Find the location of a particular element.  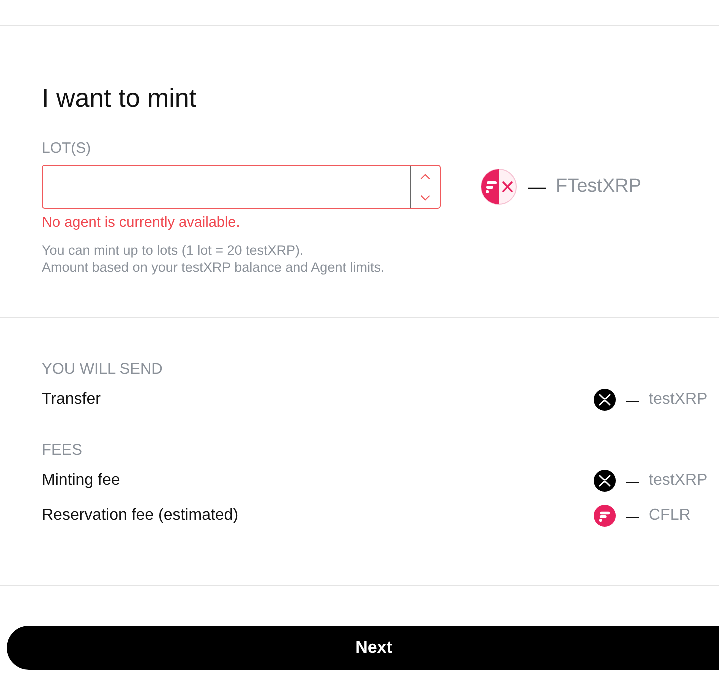

lots-number-field is located at coordinates (241, 187).